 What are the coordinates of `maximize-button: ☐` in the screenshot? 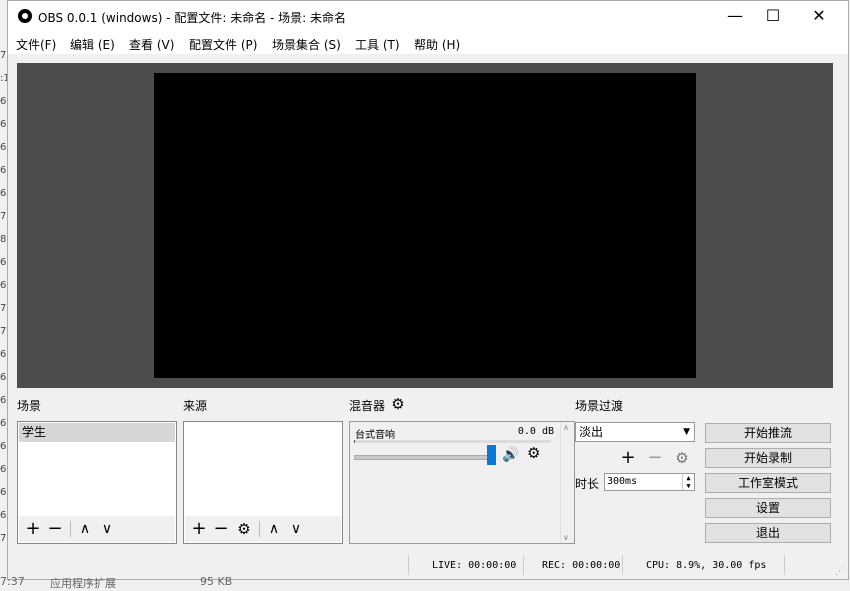 It's located at (773, 16).